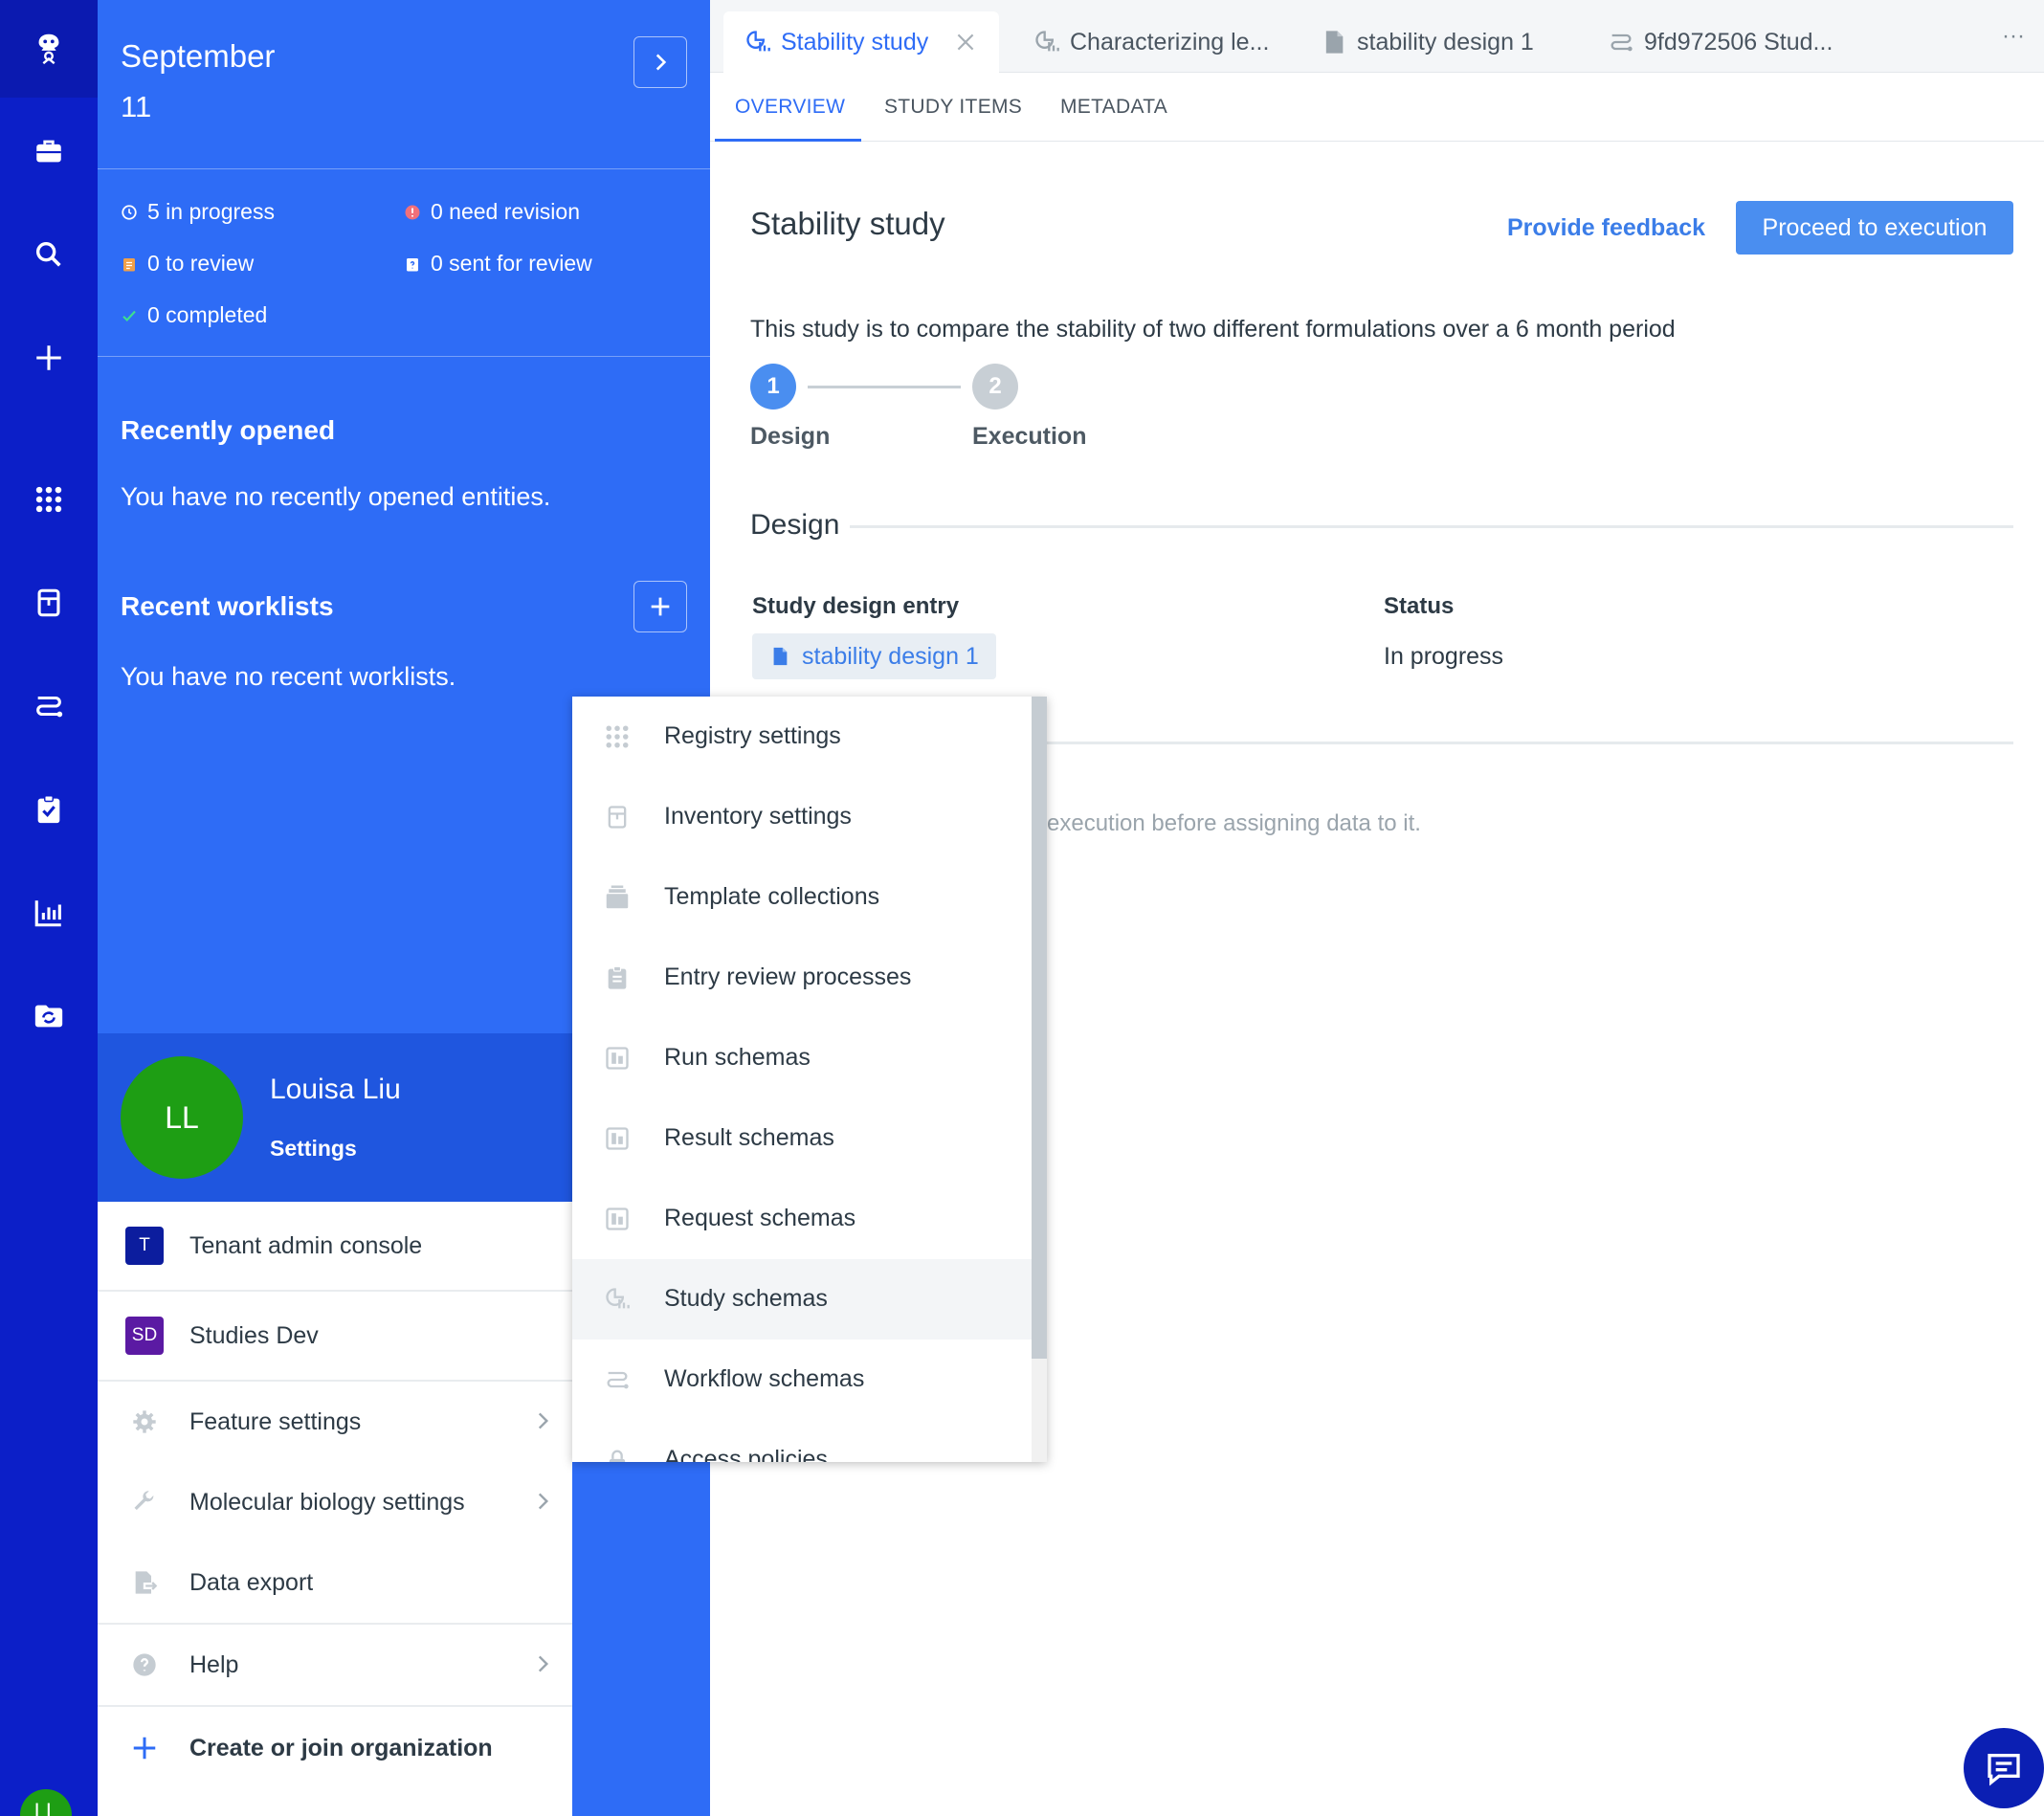 Image resolution: width=2044 pixels, height=1816 pixels. Describe the element at coordinates (1444, 656) in the screenshot. I see `status-value: In progress` at that location.